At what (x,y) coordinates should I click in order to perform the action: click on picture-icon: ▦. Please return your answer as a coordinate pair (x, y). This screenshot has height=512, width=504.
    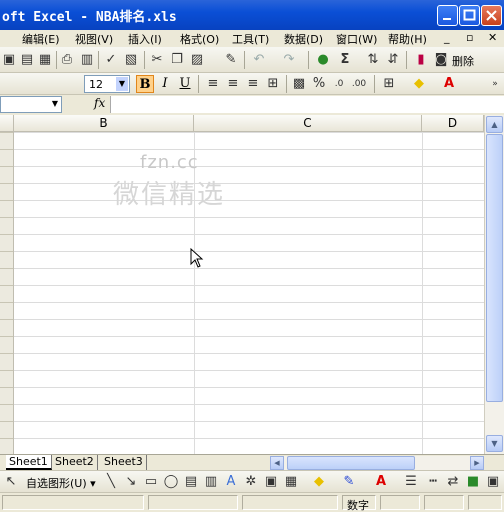
    Looking at the image, I should click on (291, 482).